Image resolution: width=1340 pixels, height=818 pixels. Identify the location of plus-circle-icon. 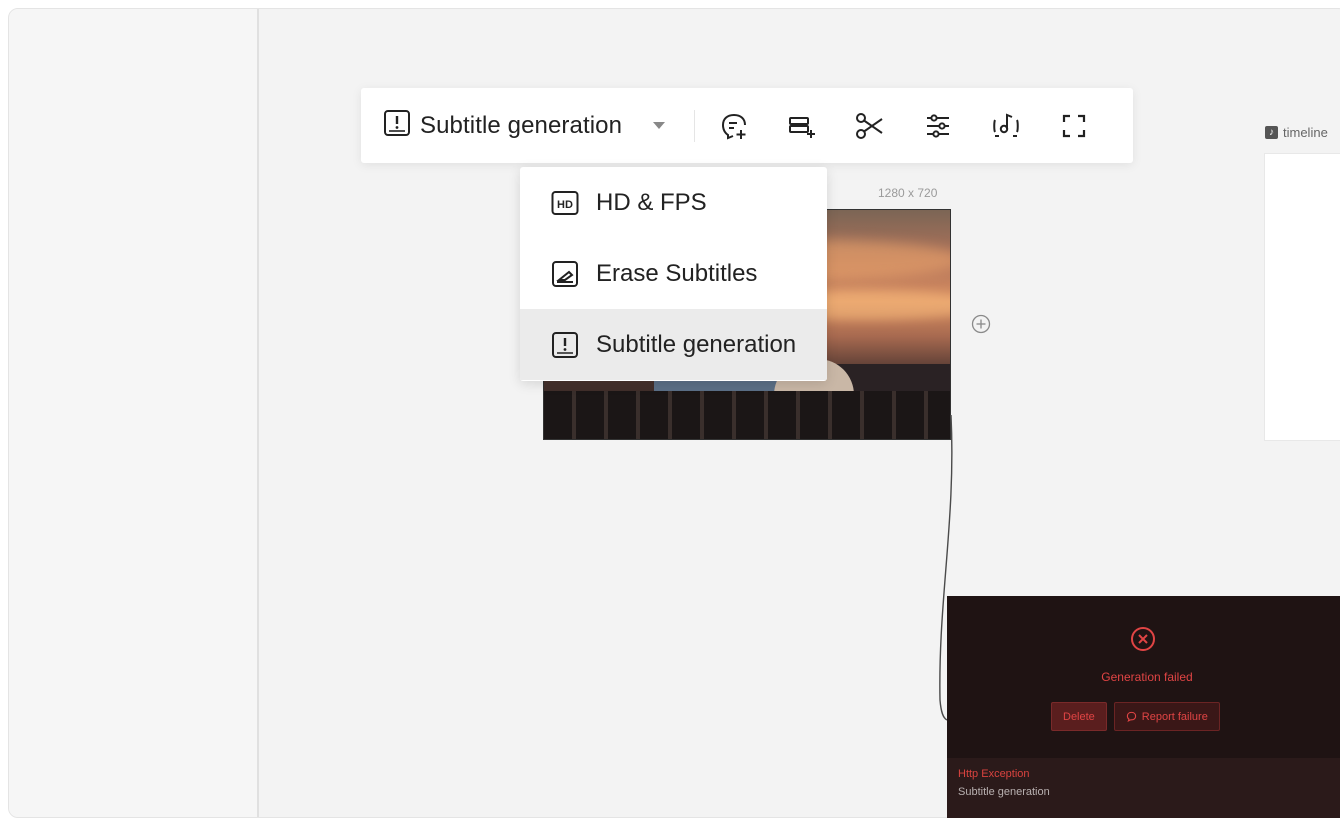
(981, 326).